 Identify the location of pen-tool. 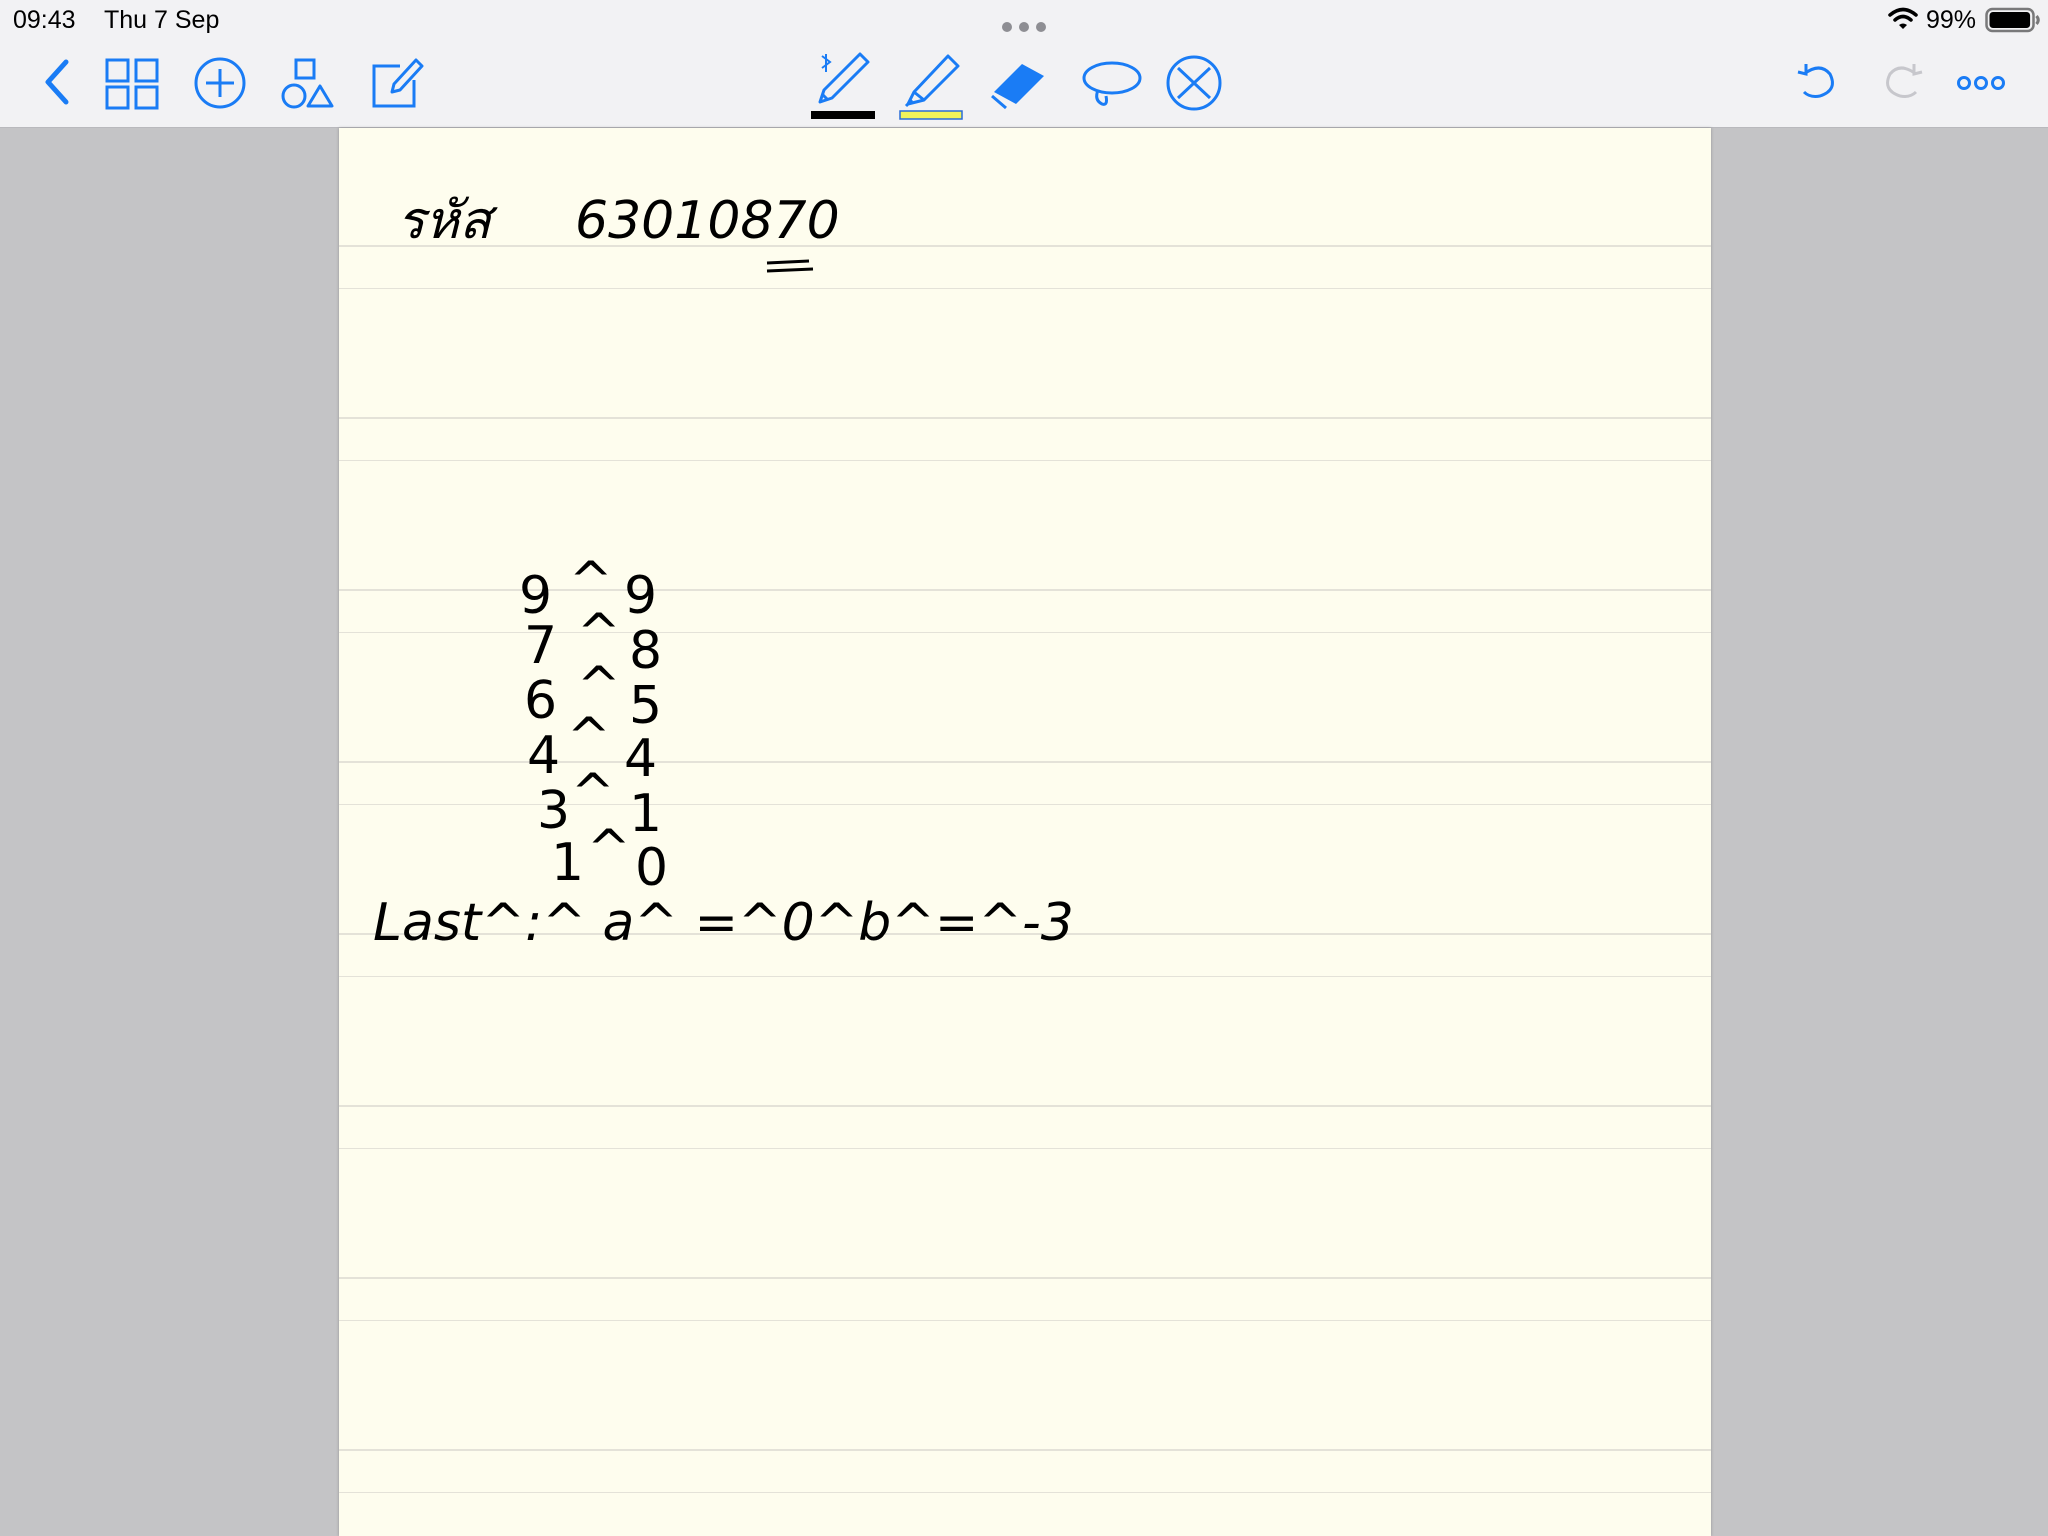
(843, 84).